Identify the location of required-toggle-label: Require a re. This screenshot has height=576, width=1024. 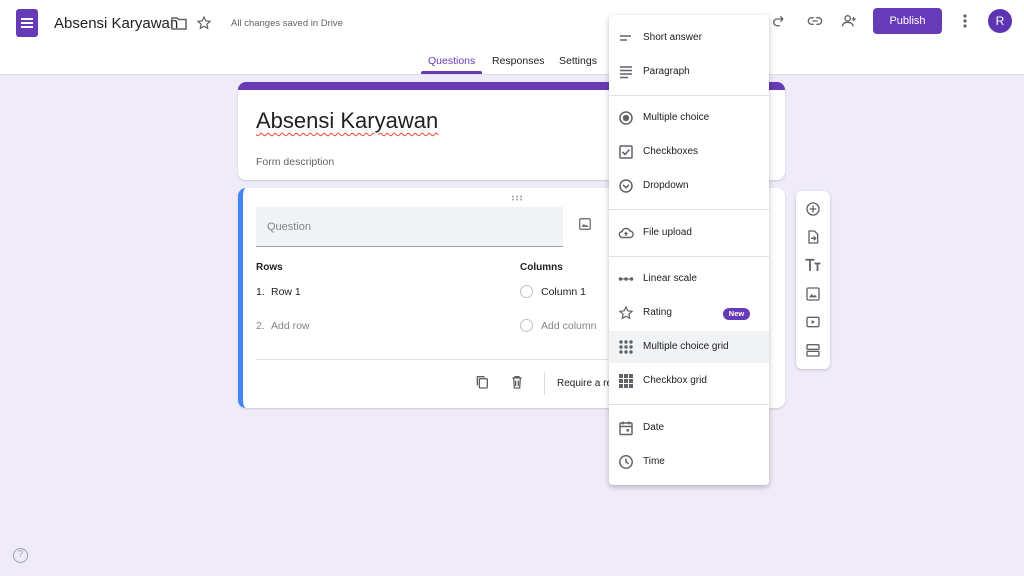
(584, 383).